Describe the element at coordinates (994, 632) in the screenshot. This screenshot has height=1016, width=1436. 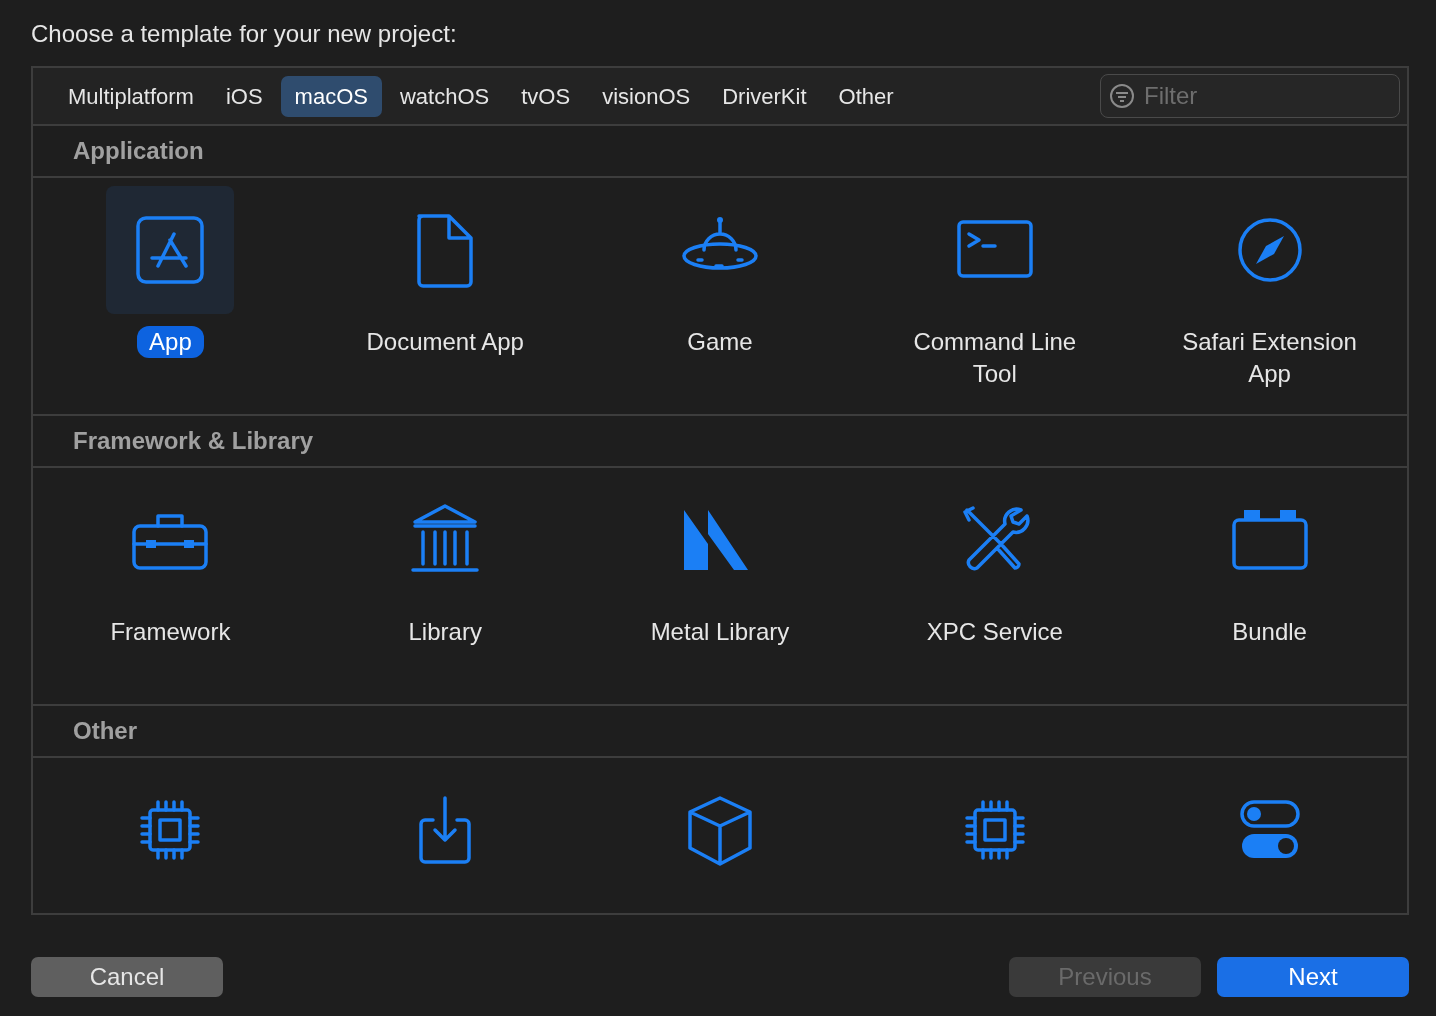
I see `template-name: XPC Service` at that location.